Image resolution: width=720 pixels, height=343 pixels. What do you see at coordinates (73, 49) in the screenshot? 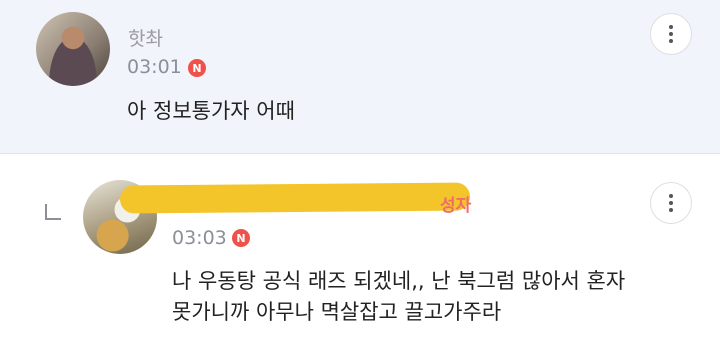
I see `avatar` at bounding box center [73, 49].